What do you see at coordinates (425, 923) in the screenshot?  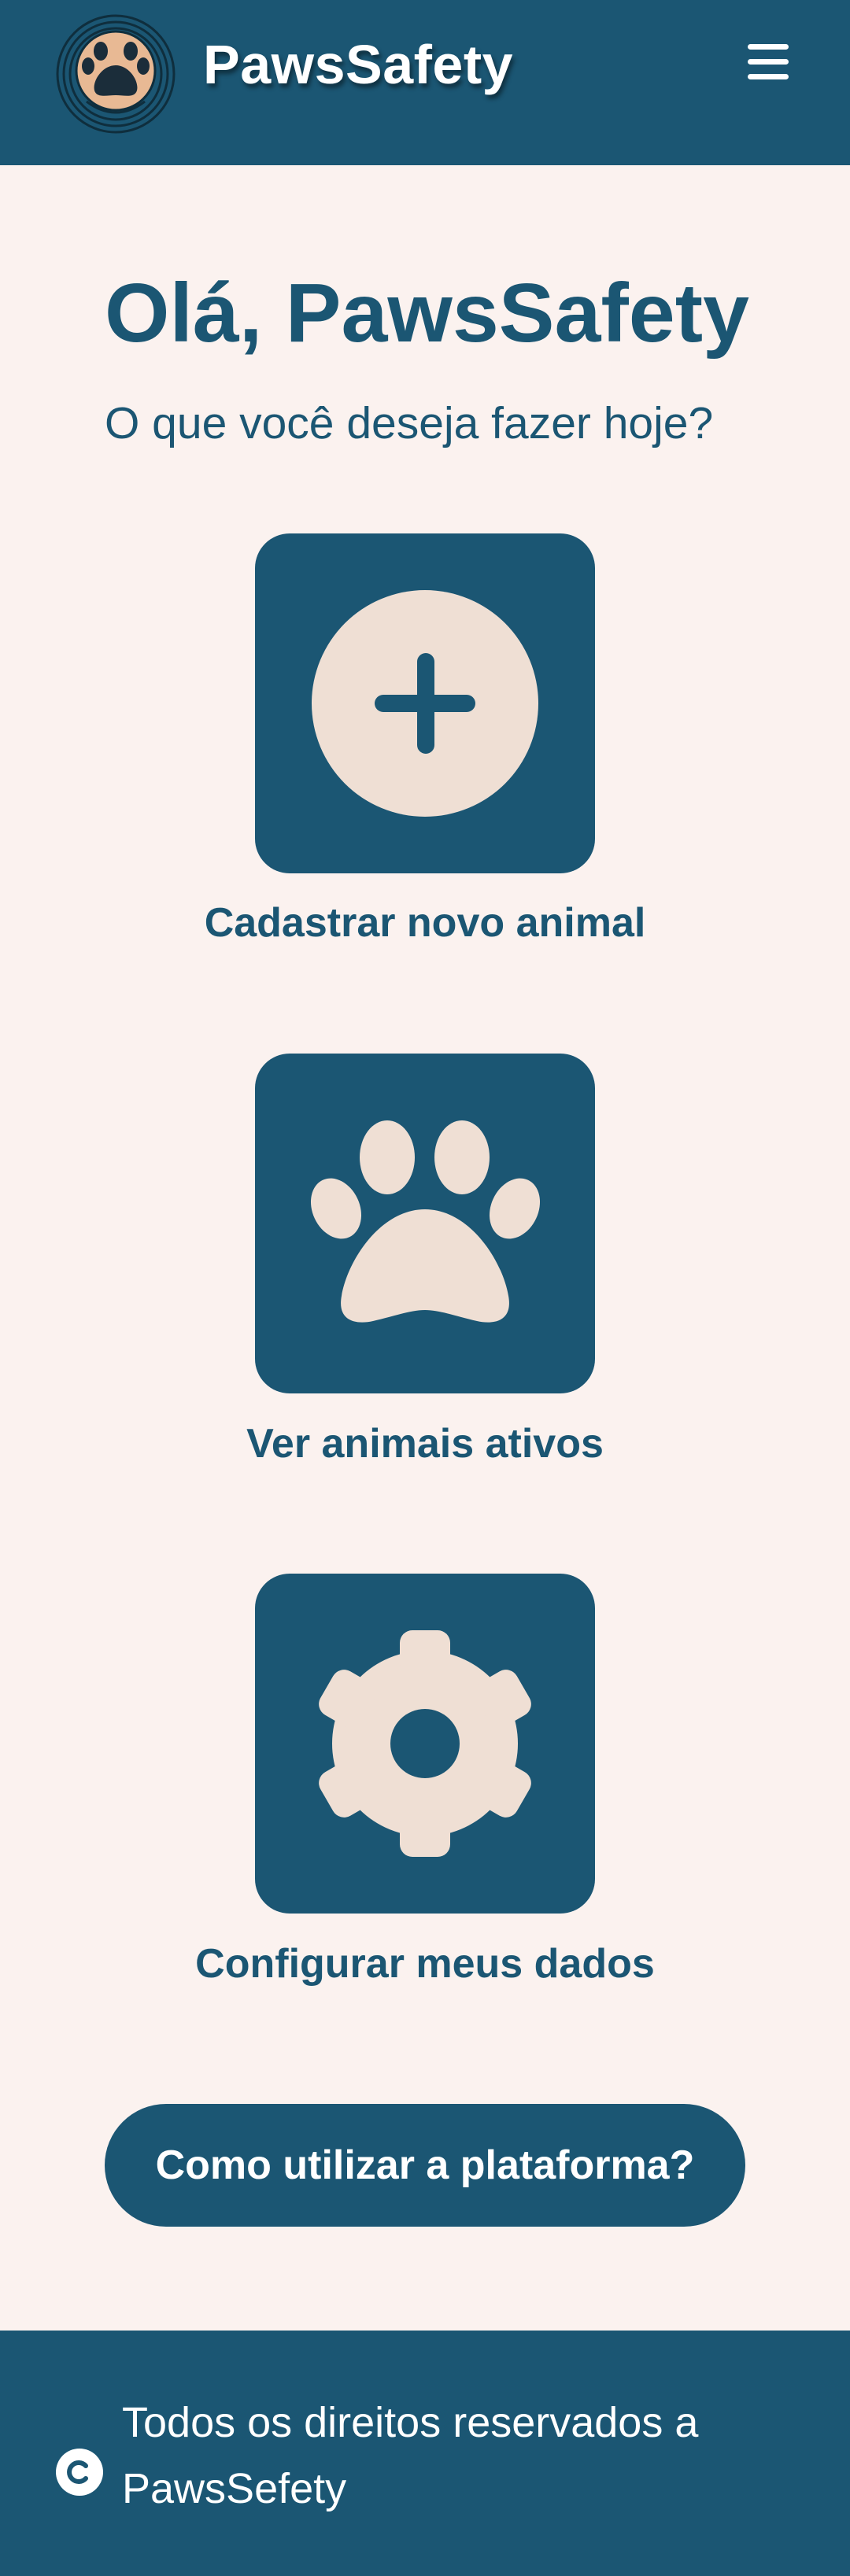 I see `register-animal-label: Cadastrar novo animal` at bounding box center [425, 923].